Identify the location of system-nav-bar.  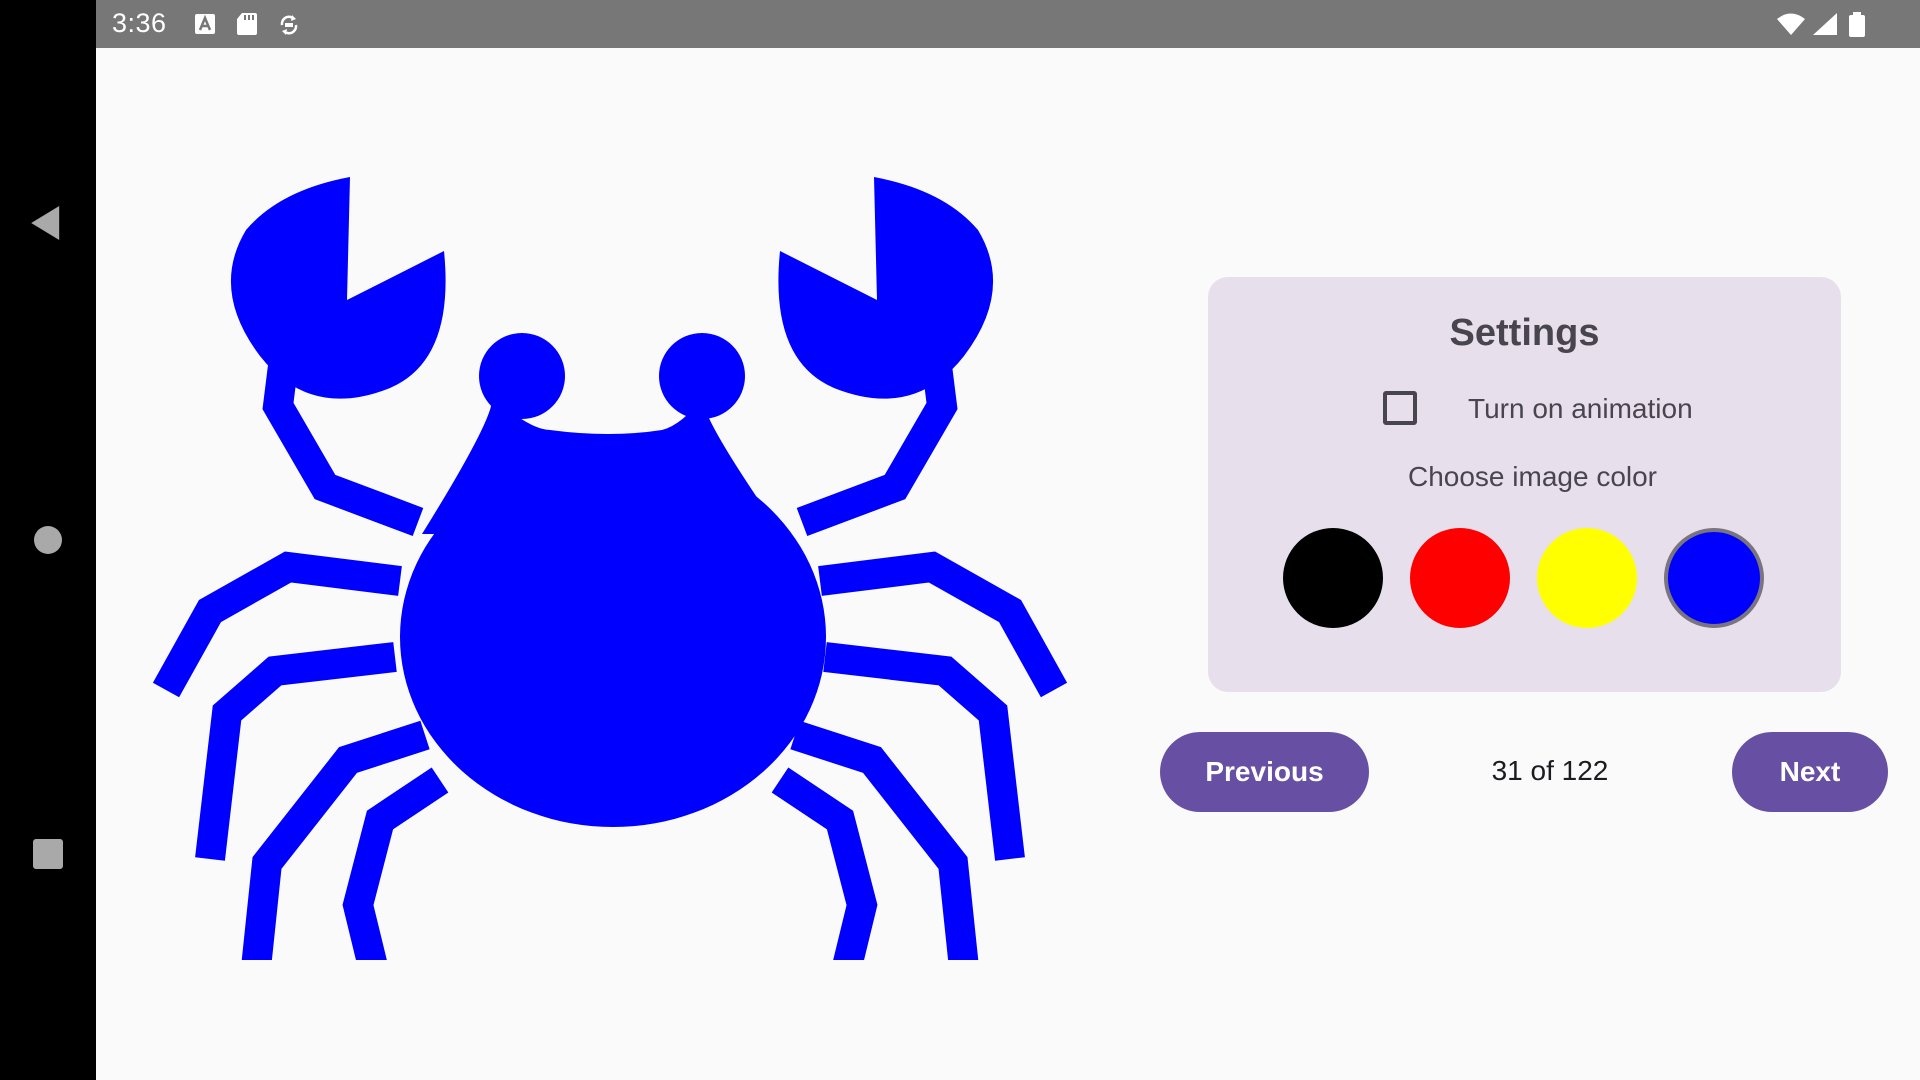
(48, 540).